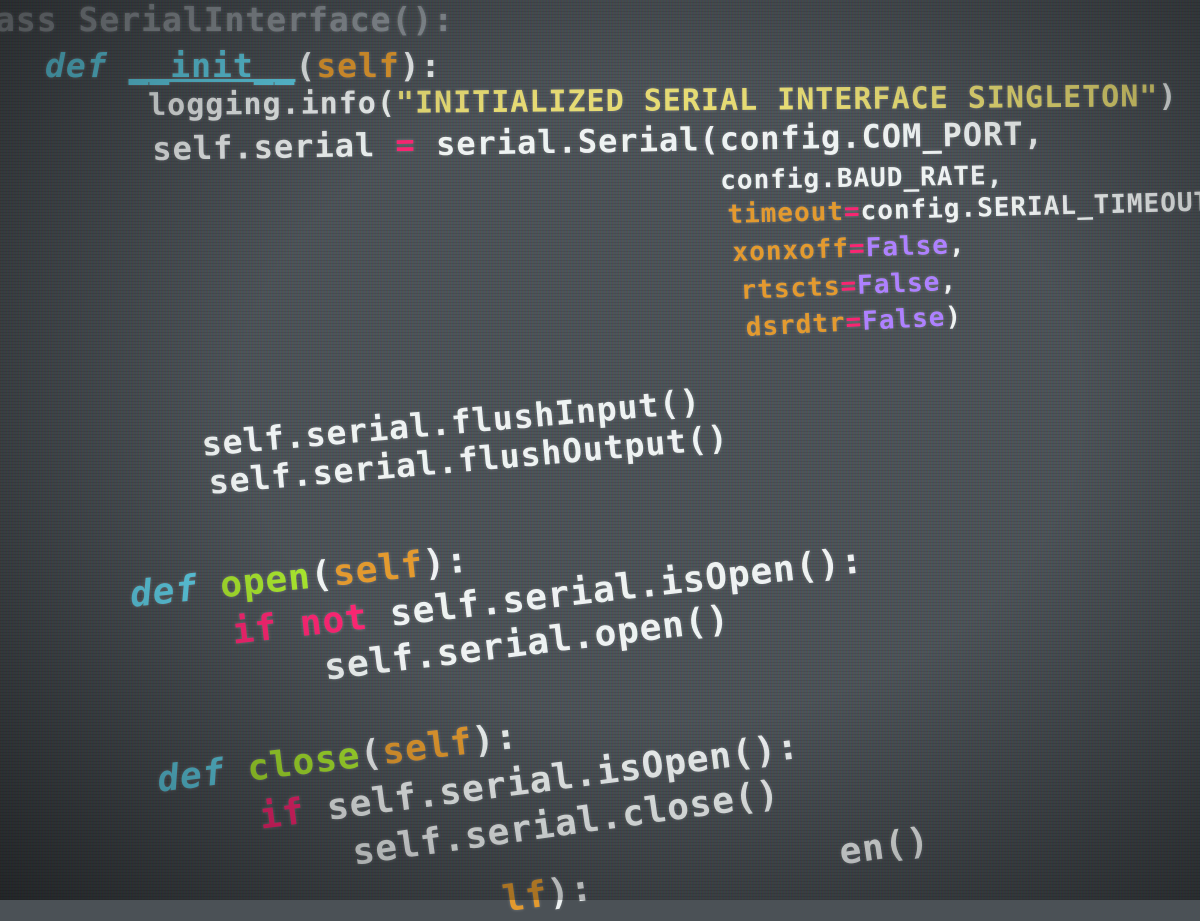 Image resolution: width=1200 pixels, height=921 pixels. Describe the element at coordinates (265, 581) in the screenshot. I see `code-token-fn: open` at that location.